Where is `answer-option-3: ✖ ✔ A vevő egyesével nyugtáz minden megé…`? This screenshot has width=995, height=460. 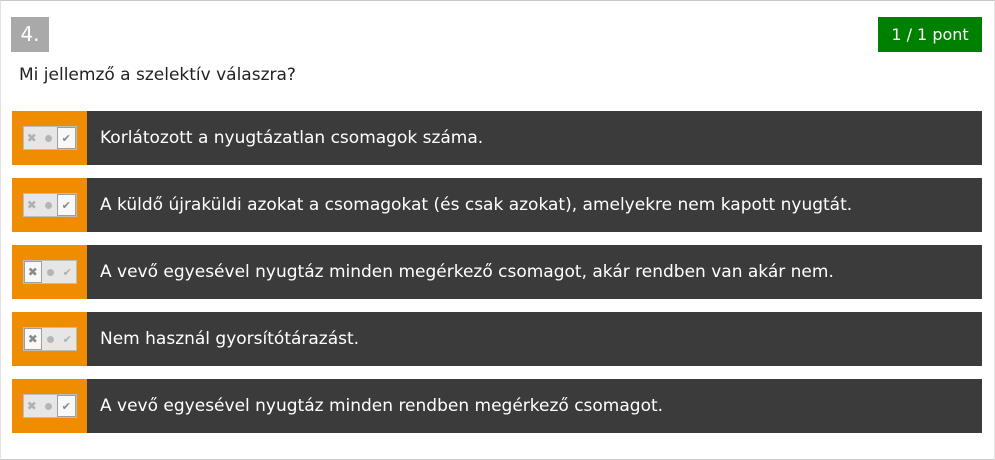
answer-option-3: ✖ ✔ A vevő egyesével nyugtáz minden megé… is located at coordinates (497, 272).